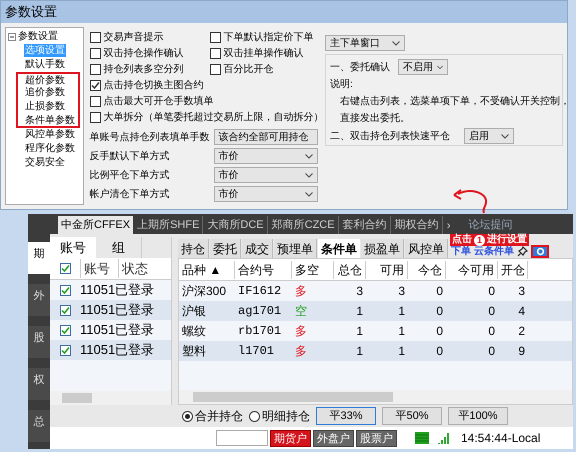 Image resolution: width=576 pixels, height=452 pixels. Describe the element at coordinates (365, 43) in the screenshot. I see `dropdown: 主下单窗口` at that location.